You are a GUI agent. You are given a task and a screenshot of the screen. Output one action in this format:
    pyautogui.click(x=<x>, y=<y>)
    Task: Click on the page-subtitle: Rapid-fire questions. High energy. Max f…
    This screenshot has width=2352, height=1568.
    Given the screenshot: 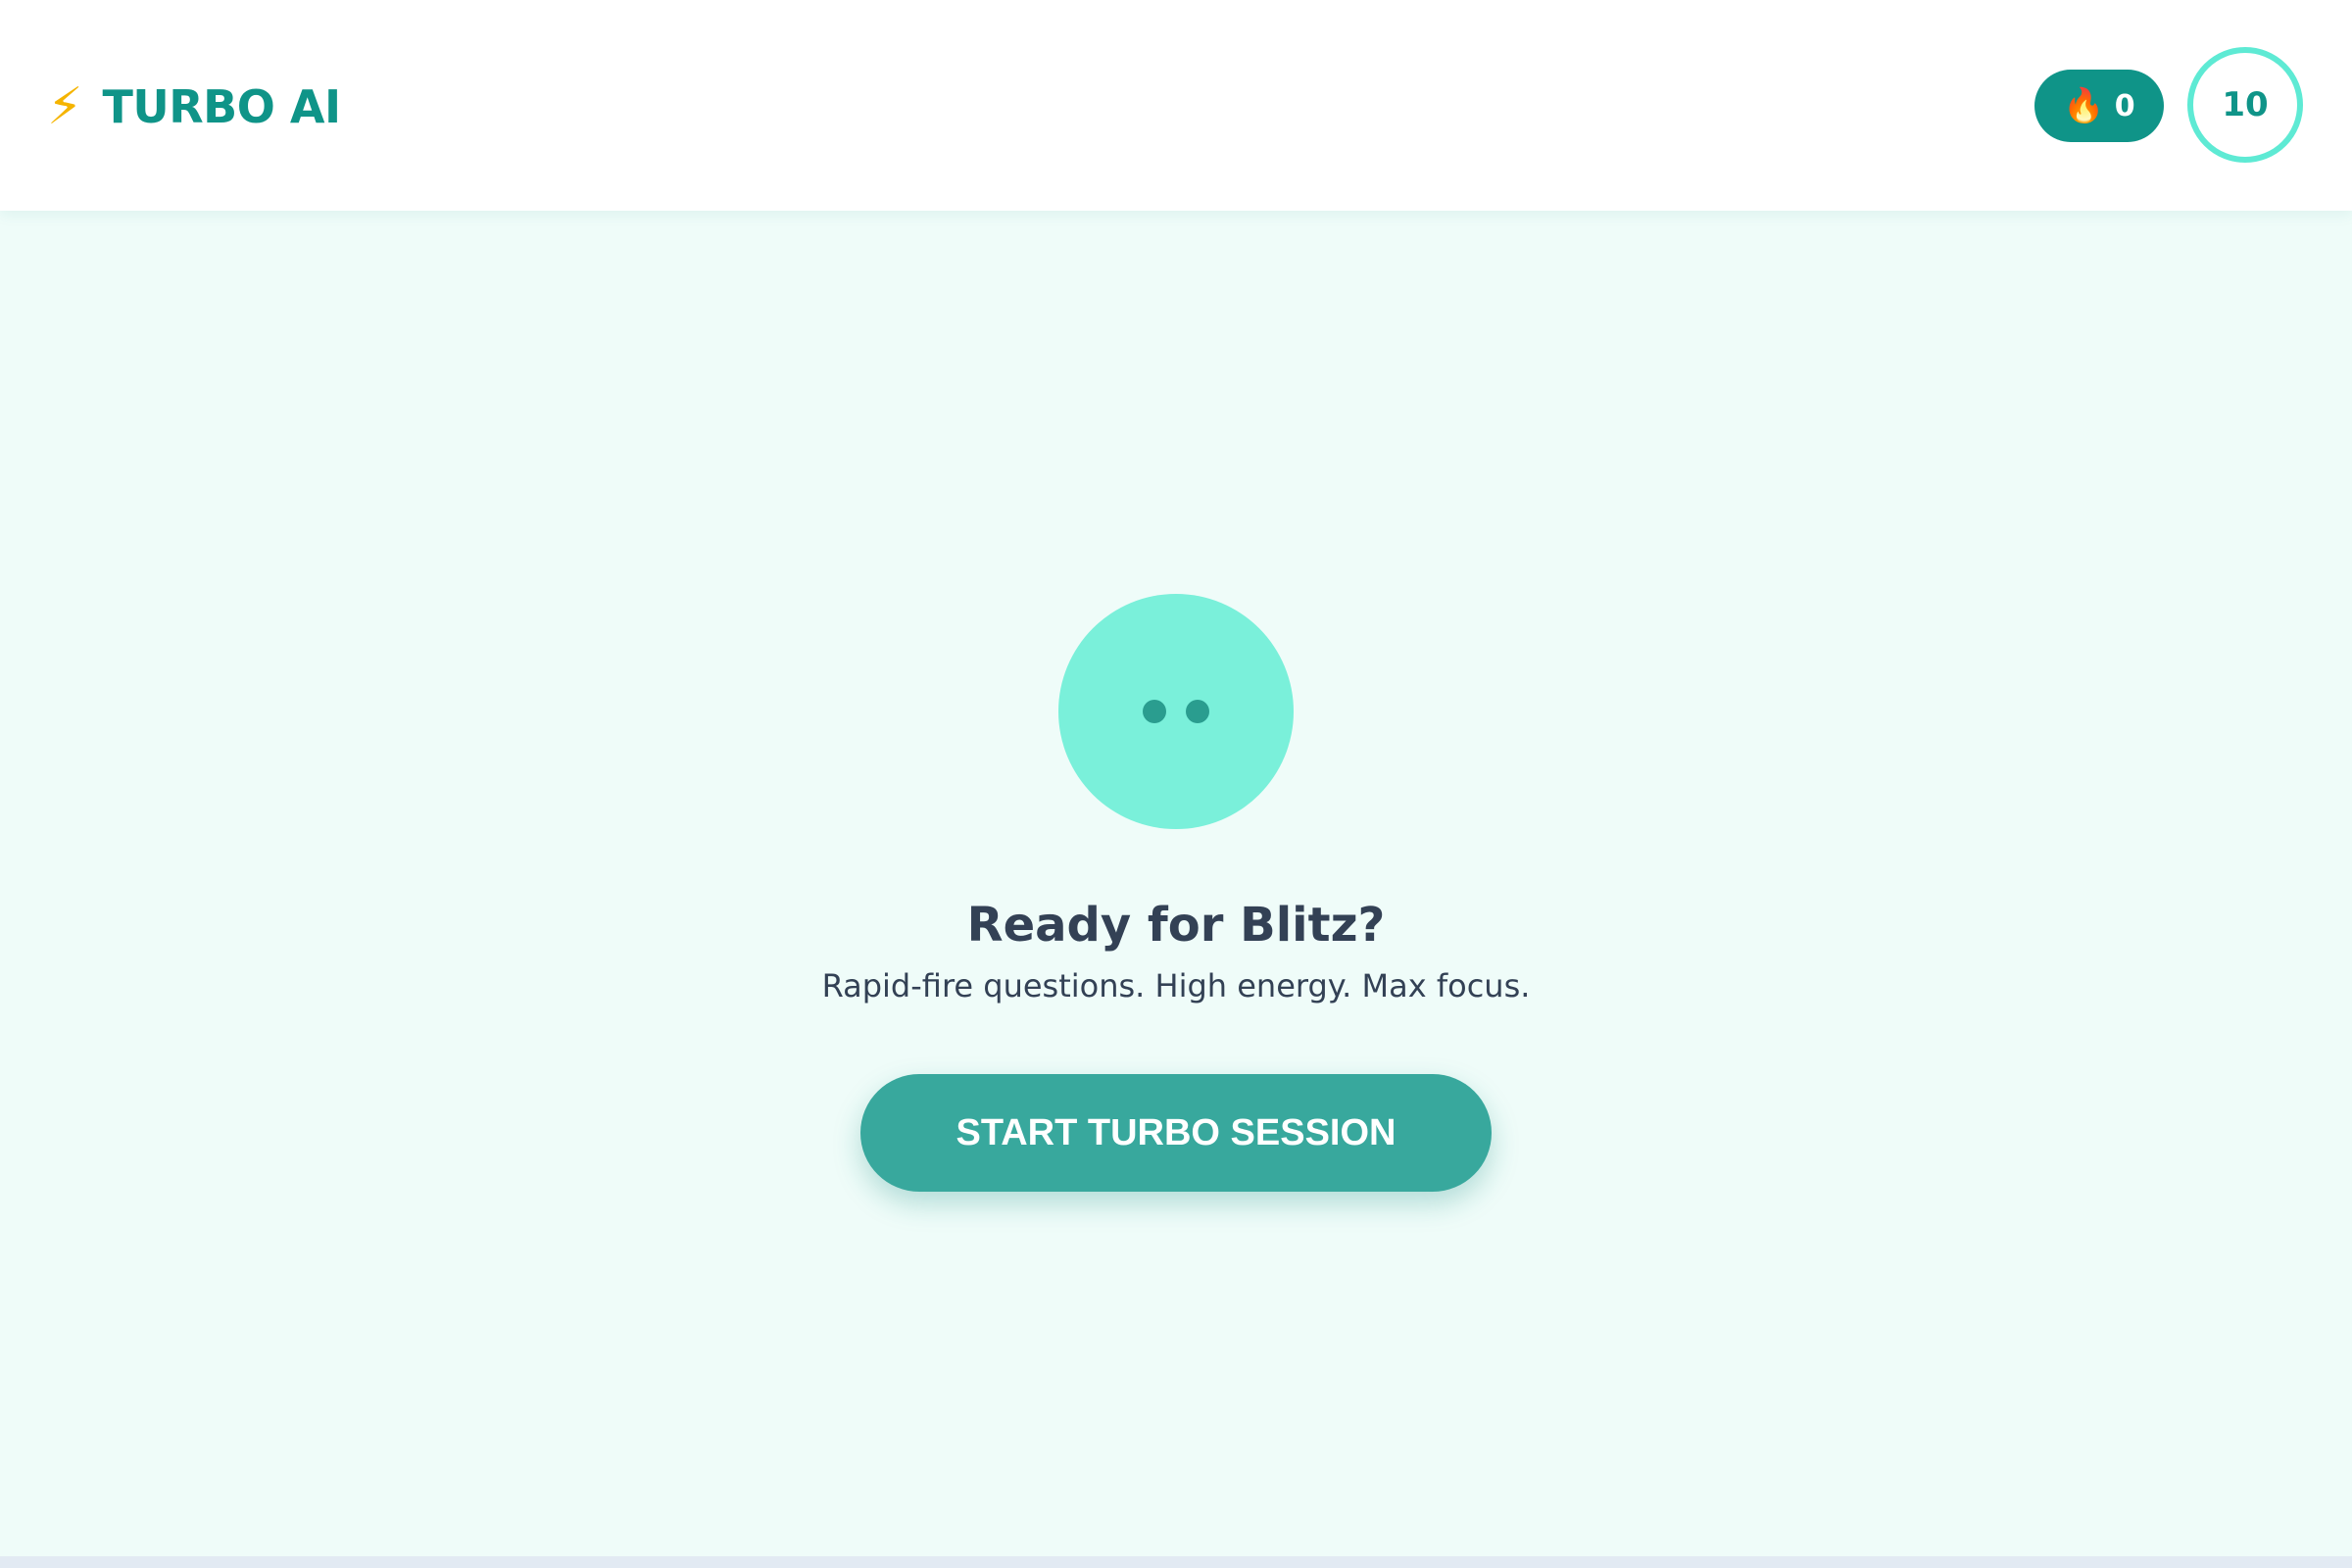 What is the action you would take?
    pyautogui.click(x=1176, y=985)
    